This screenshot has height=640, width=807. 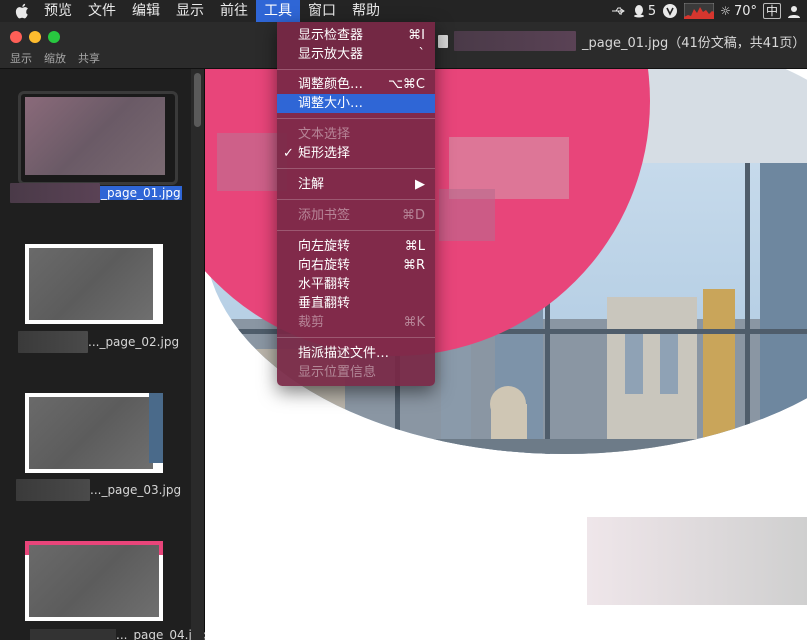 I want to click on close-button, so click(x=16, y=37).